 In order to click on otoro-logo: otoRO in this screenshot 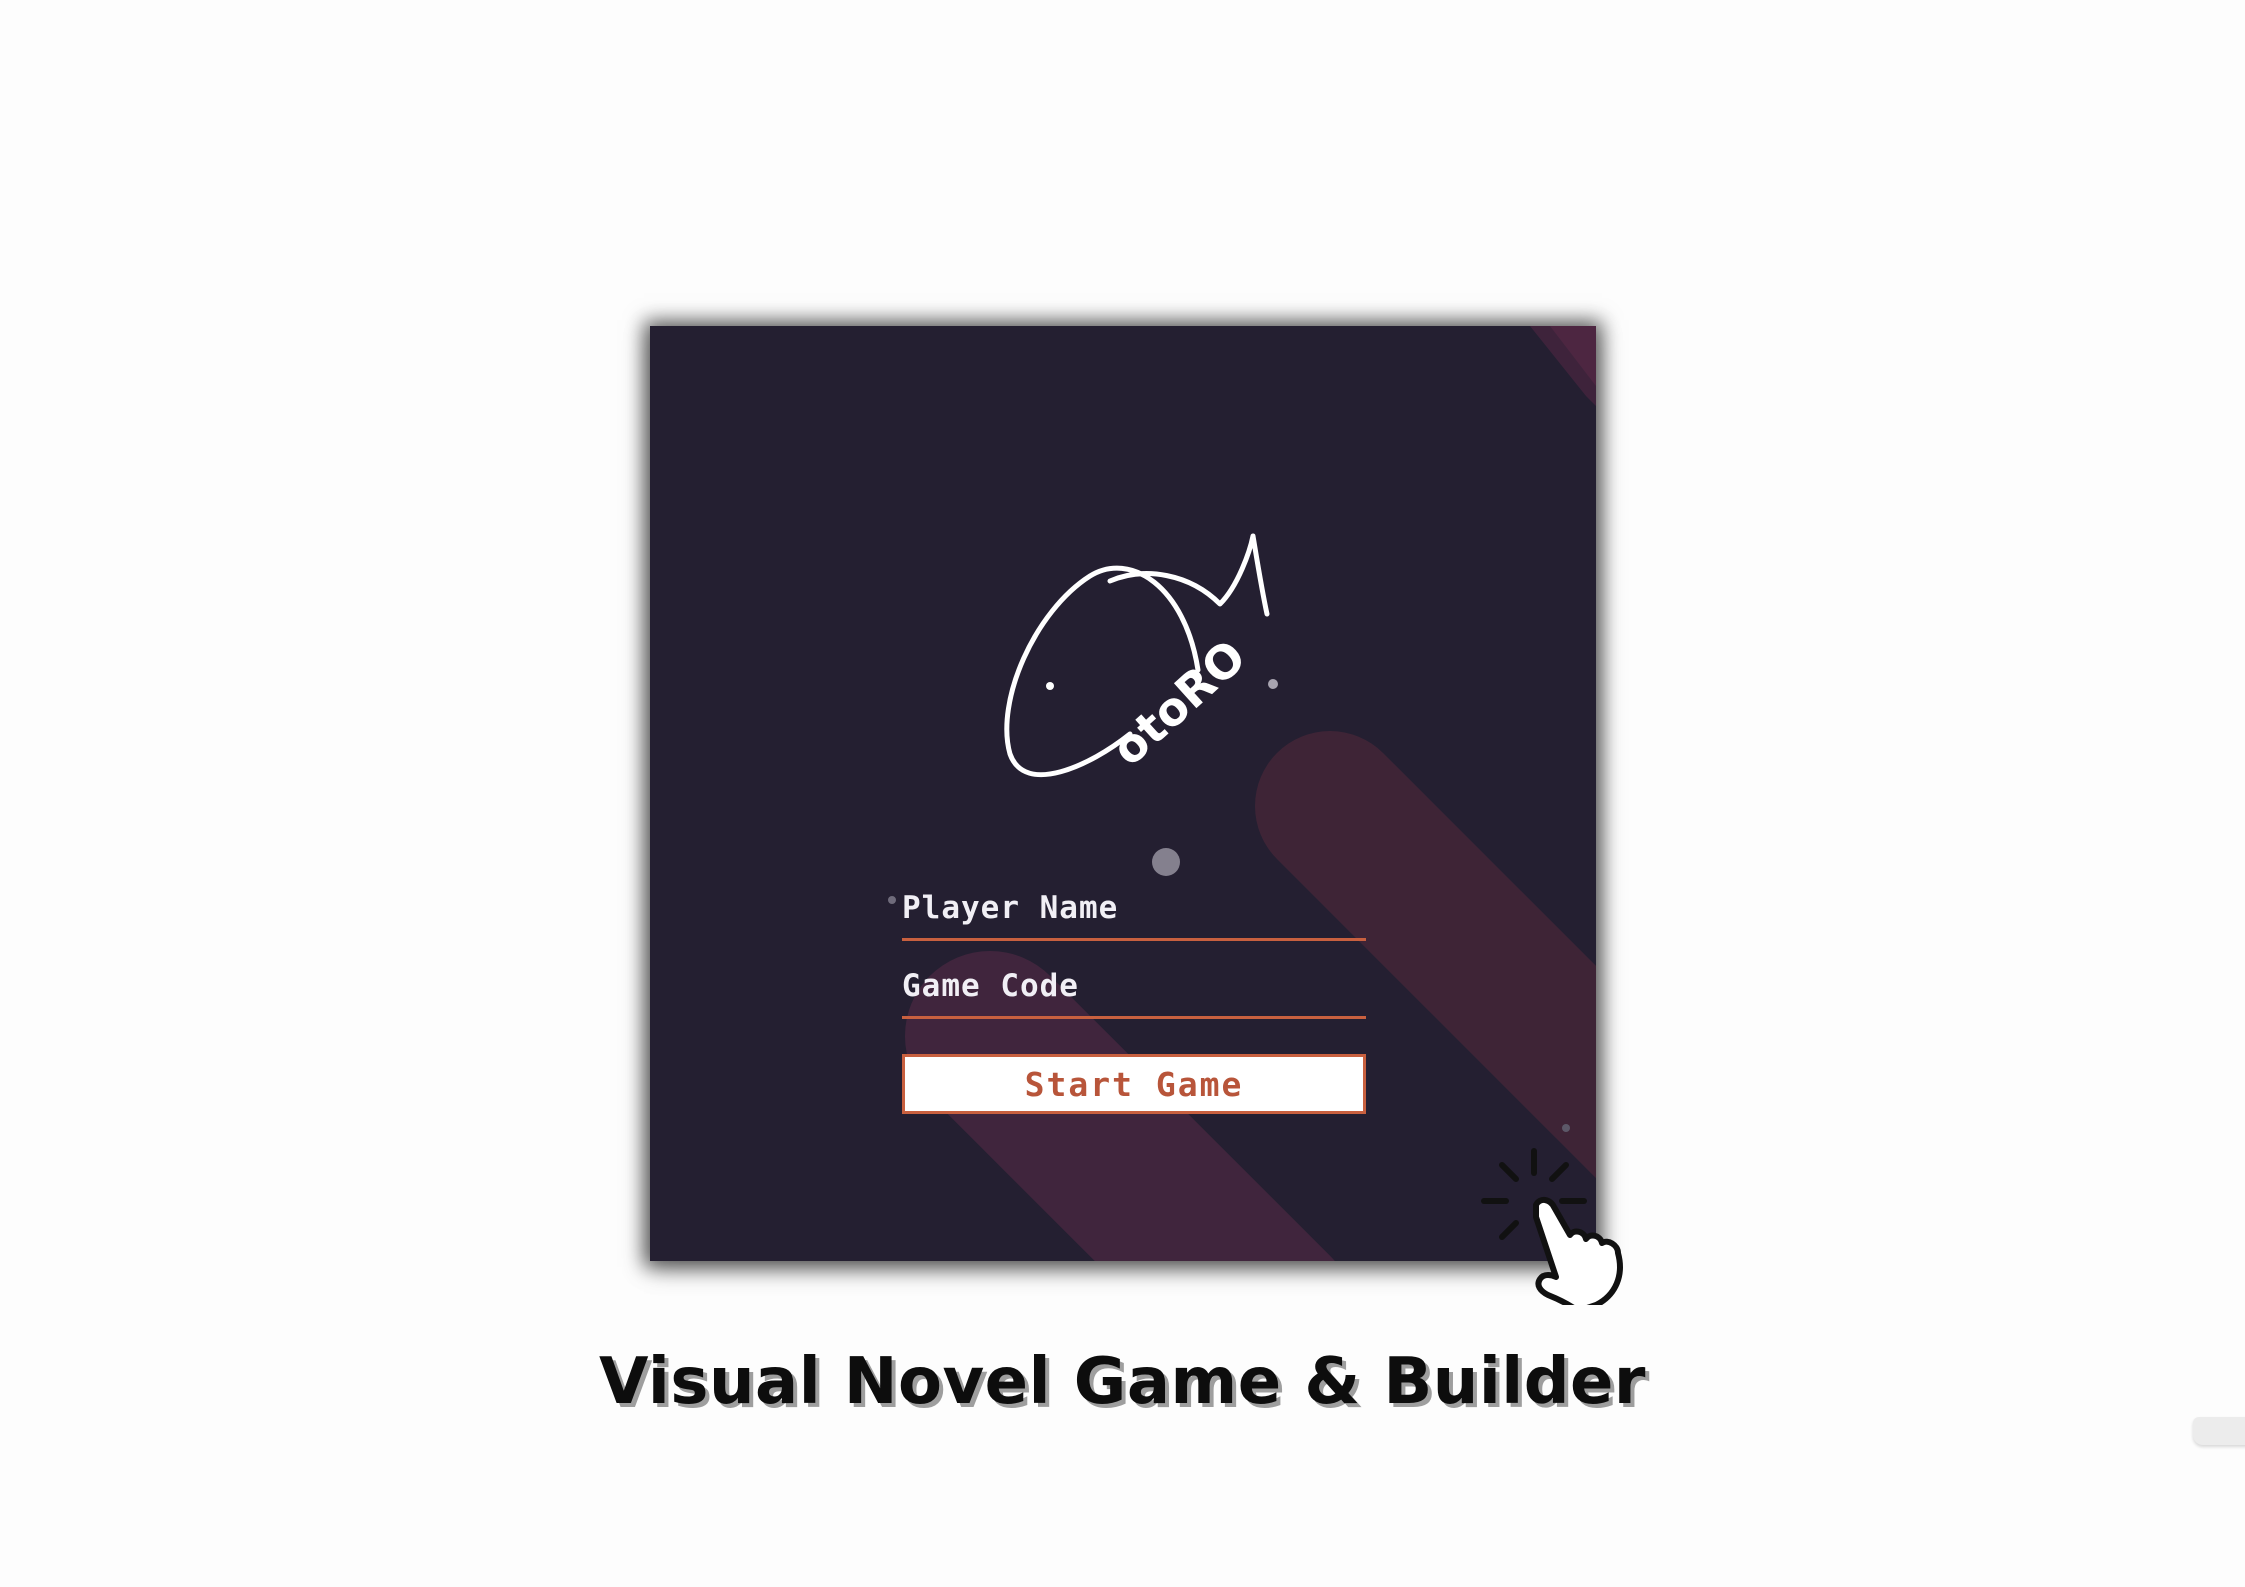, I will do `click(1141, 655)`.